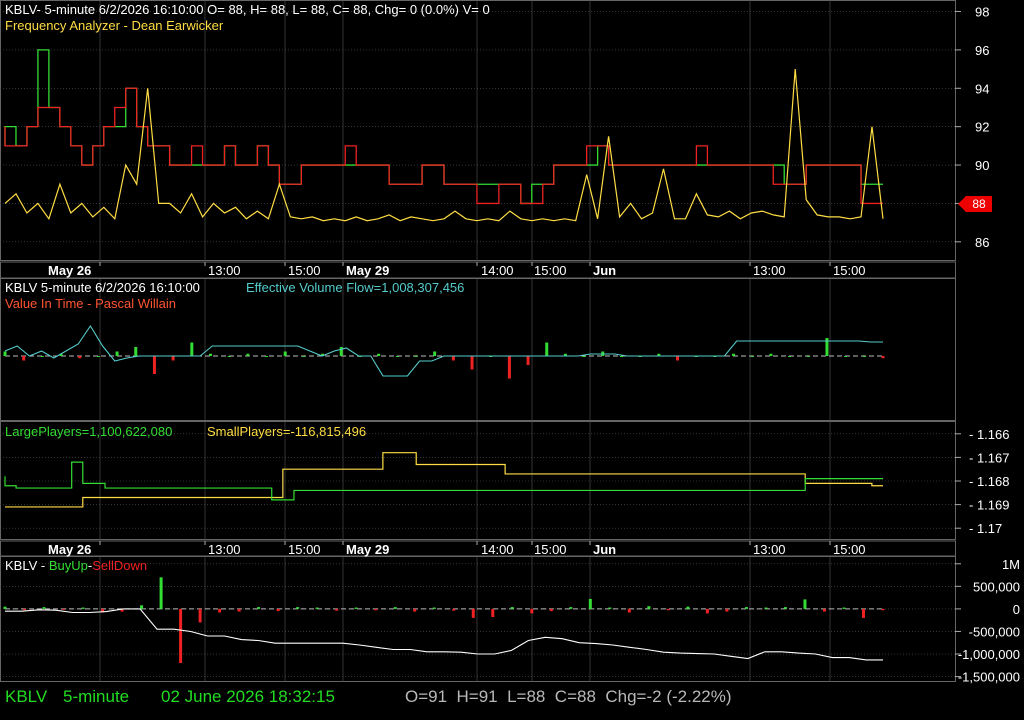 The height and width of the screenshot is (720, 1024). What do you see at coordinates (443, 146) in the screenshot?
I see `frequency-red-stepline` at bounding box center [443, 146].